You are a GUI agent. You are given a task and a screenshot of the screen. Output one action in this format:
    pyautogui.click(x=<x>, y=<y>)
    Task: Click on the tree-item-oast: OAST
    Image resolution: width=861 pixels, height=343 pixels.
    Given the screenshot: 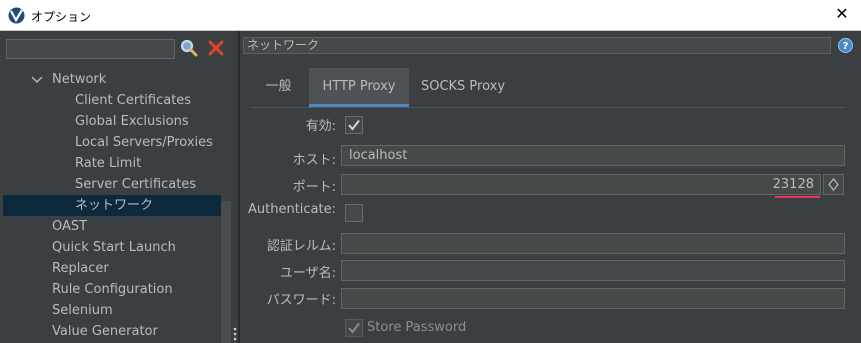 What is the action you would take?
    pyautogui.click(x=69, y=226)
    